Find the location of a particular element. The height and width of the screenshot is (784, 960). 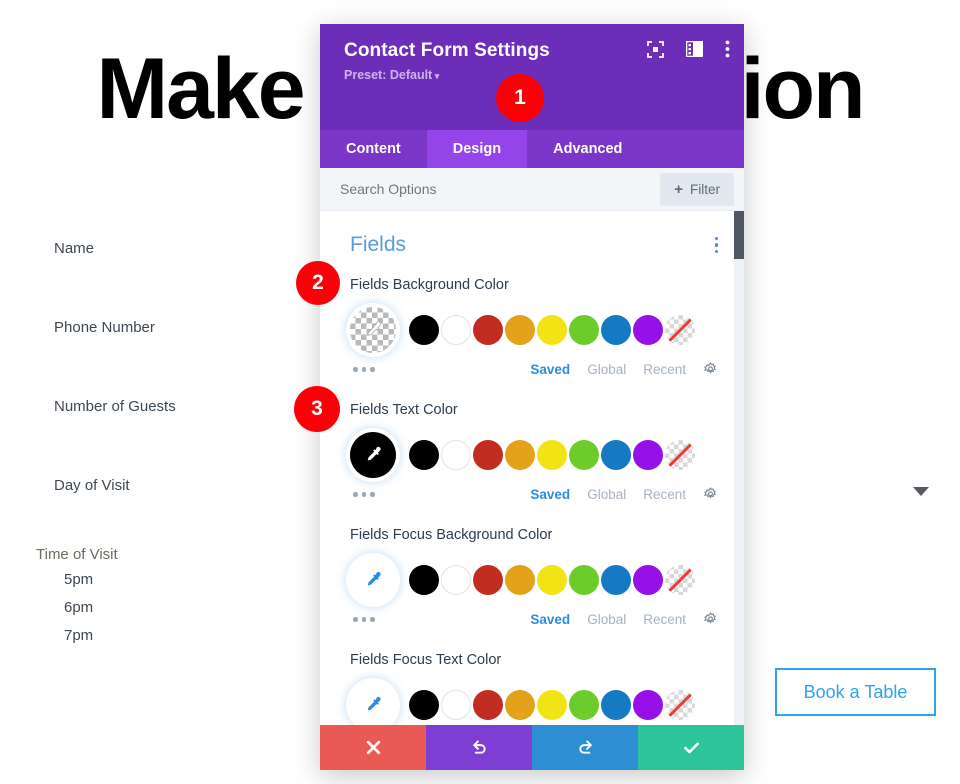

redo-icon is located at coordinates (585, 747).